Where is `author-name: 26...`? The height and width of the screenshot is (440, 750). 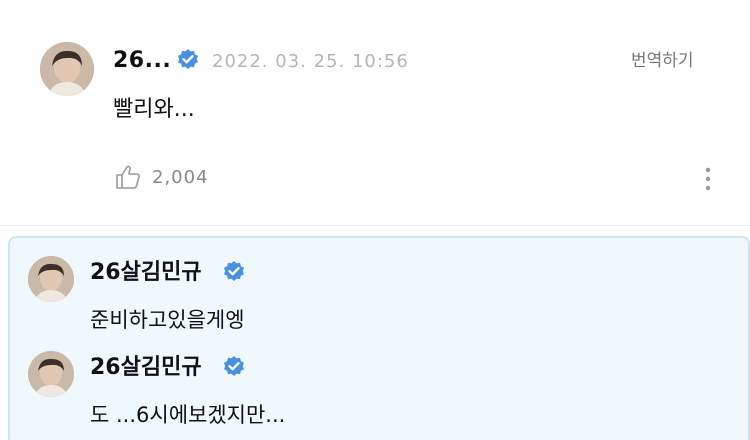
author-name: 26... is located at coordinates (142, 61).